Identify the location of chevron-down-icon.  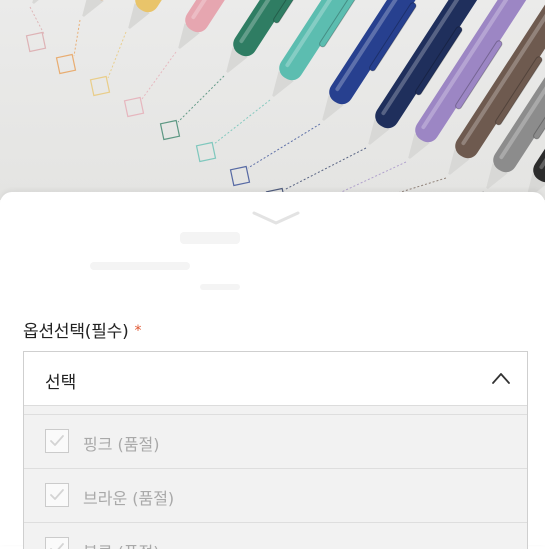
(276, 218).